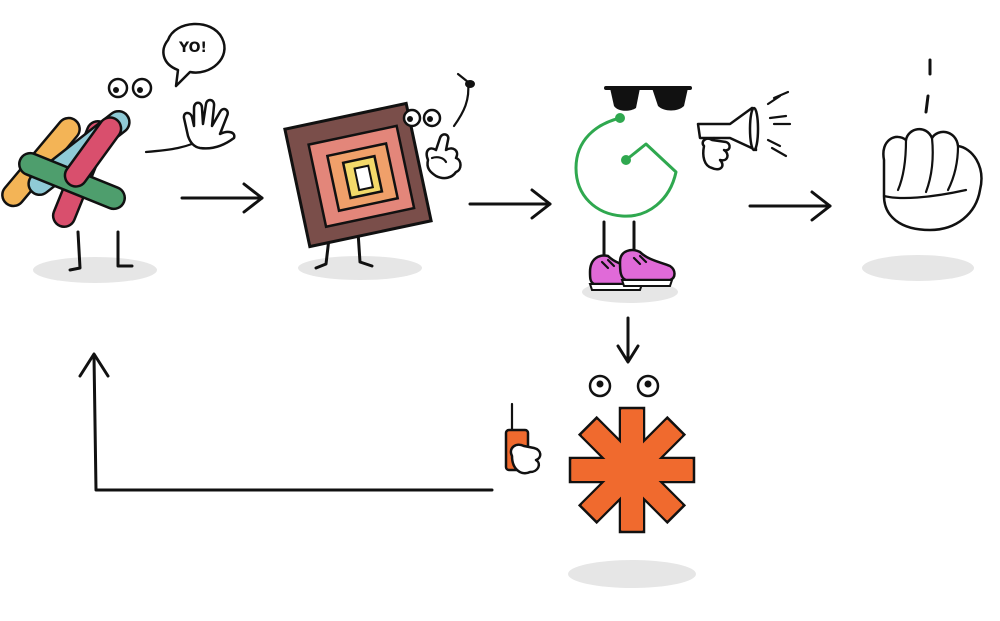  What do you see at coordinates (422, 118) in the screenshot?
I see `square-eyes` at bounding box center [422, 118].